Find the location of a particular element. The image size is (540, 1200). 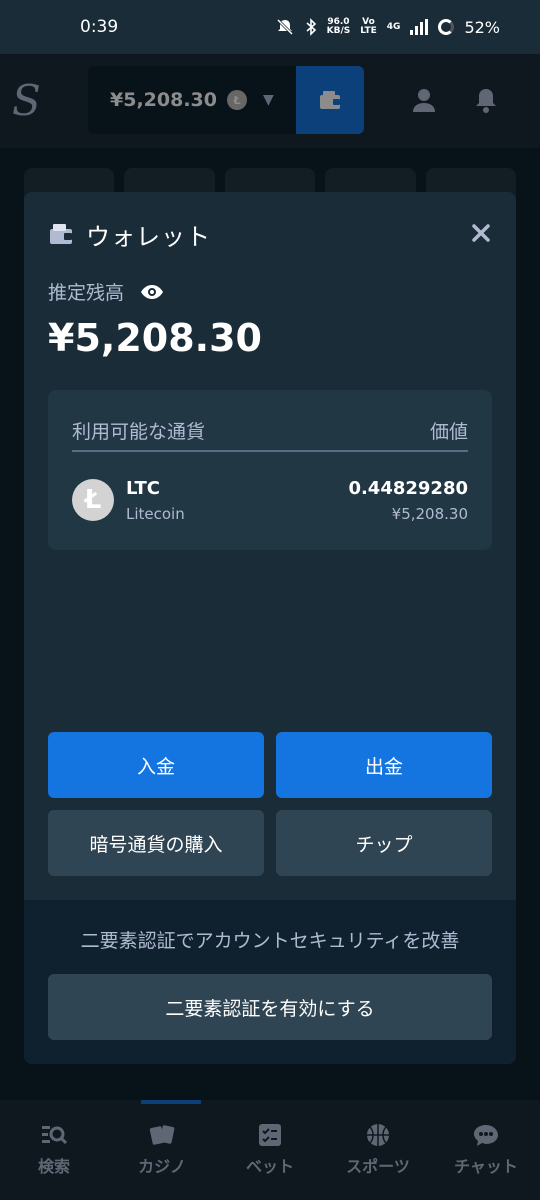

wallet-icon is located at coordinates (61, 234).